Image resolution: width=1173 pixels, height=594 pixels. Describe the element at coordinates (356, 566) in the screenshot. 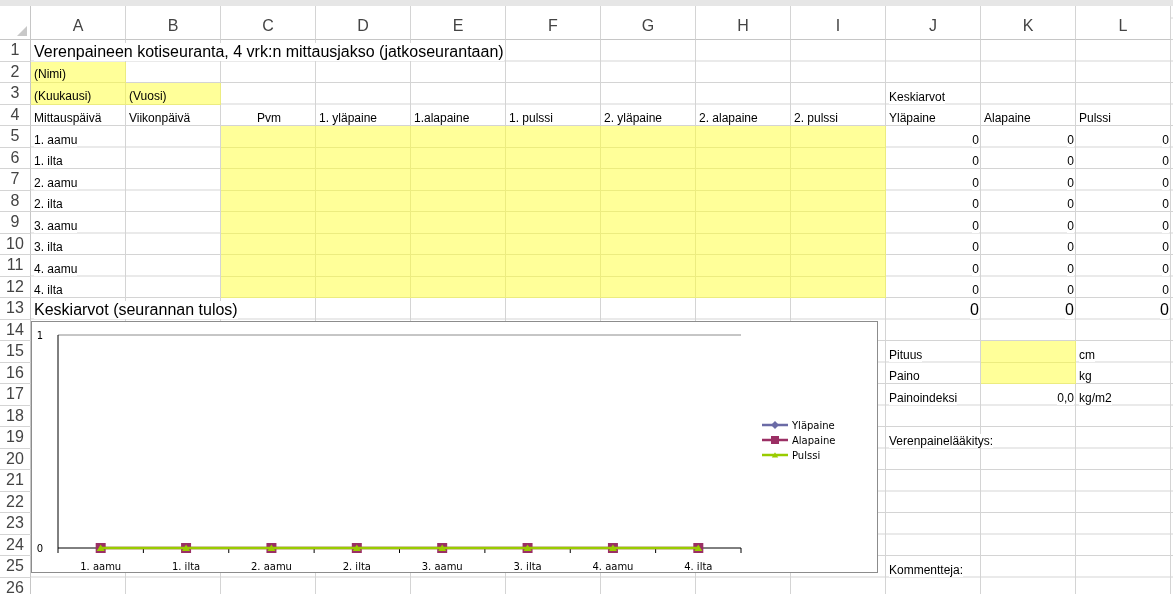

I see `axis-label: 2. ilta` at that location.